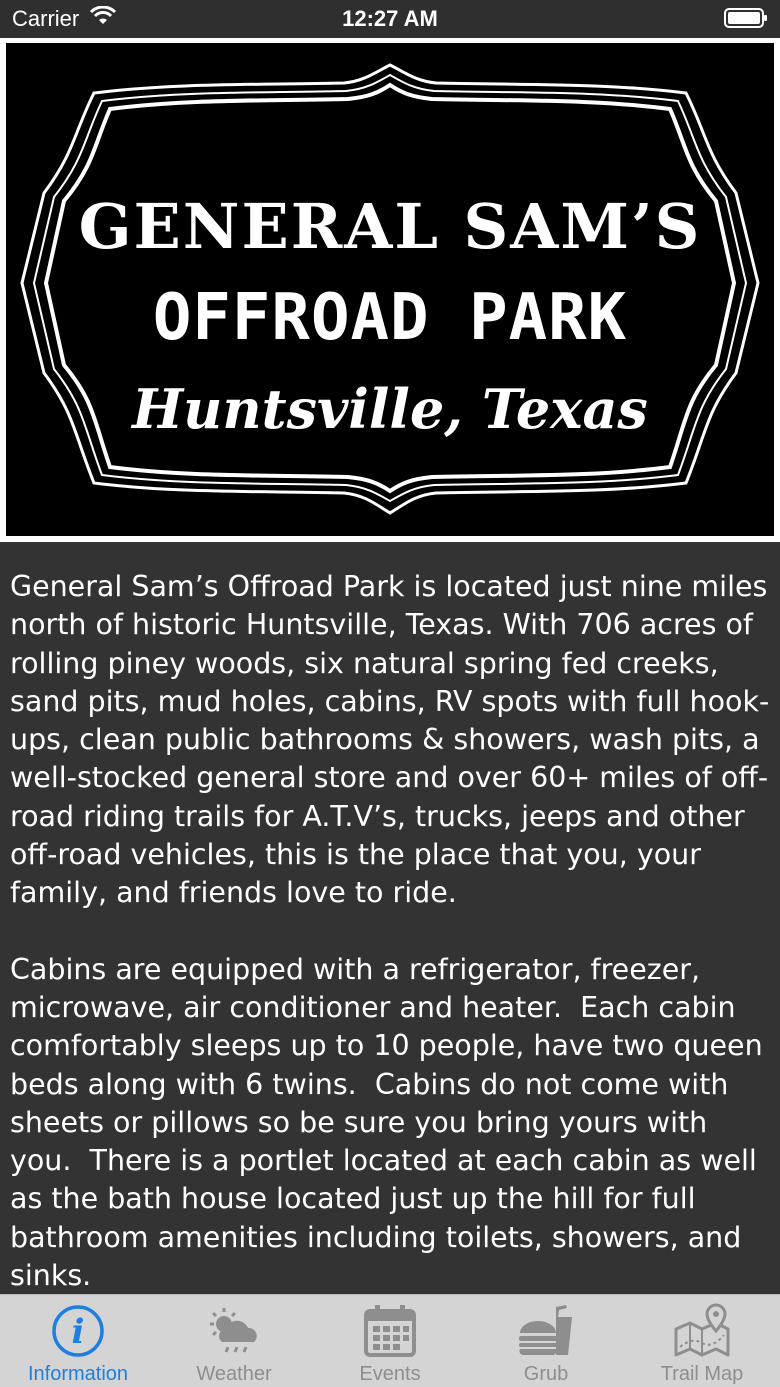  I want to click on svg-text: i, so click(78, 1332).